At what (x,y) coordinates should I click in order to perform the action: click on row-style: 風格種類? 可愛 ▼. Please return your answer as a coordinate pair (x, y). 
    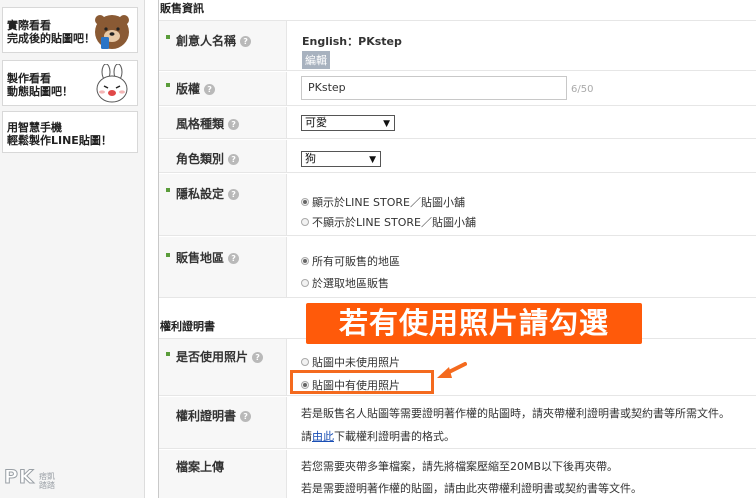
    Looking at the image, I should click on (457, 123).